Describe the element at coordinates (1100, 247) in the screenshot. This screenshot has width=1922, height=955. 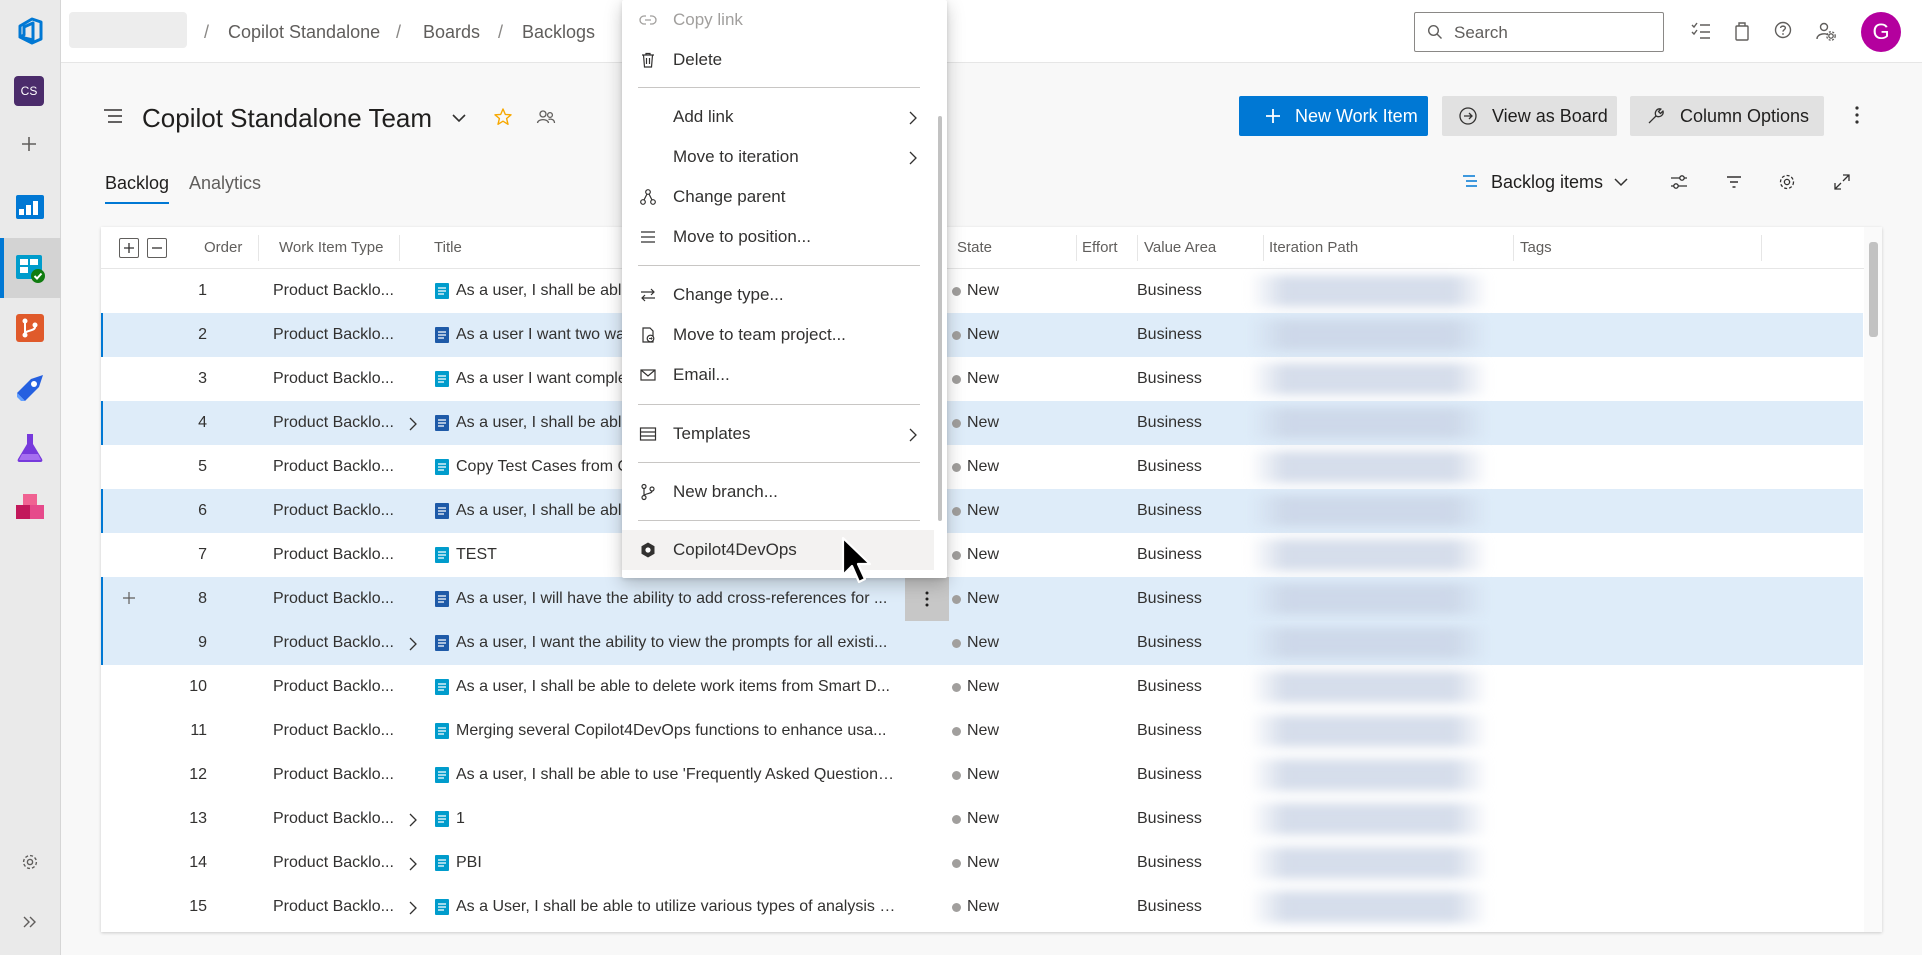
I see `column-header-effort: Effort` at that location.